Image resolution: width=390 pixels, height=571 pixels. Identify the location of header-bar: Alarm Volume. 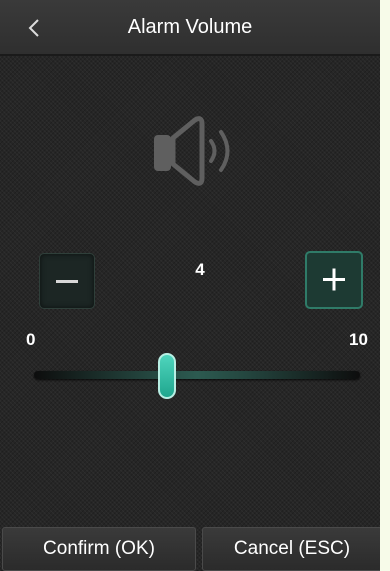
(190, 28).